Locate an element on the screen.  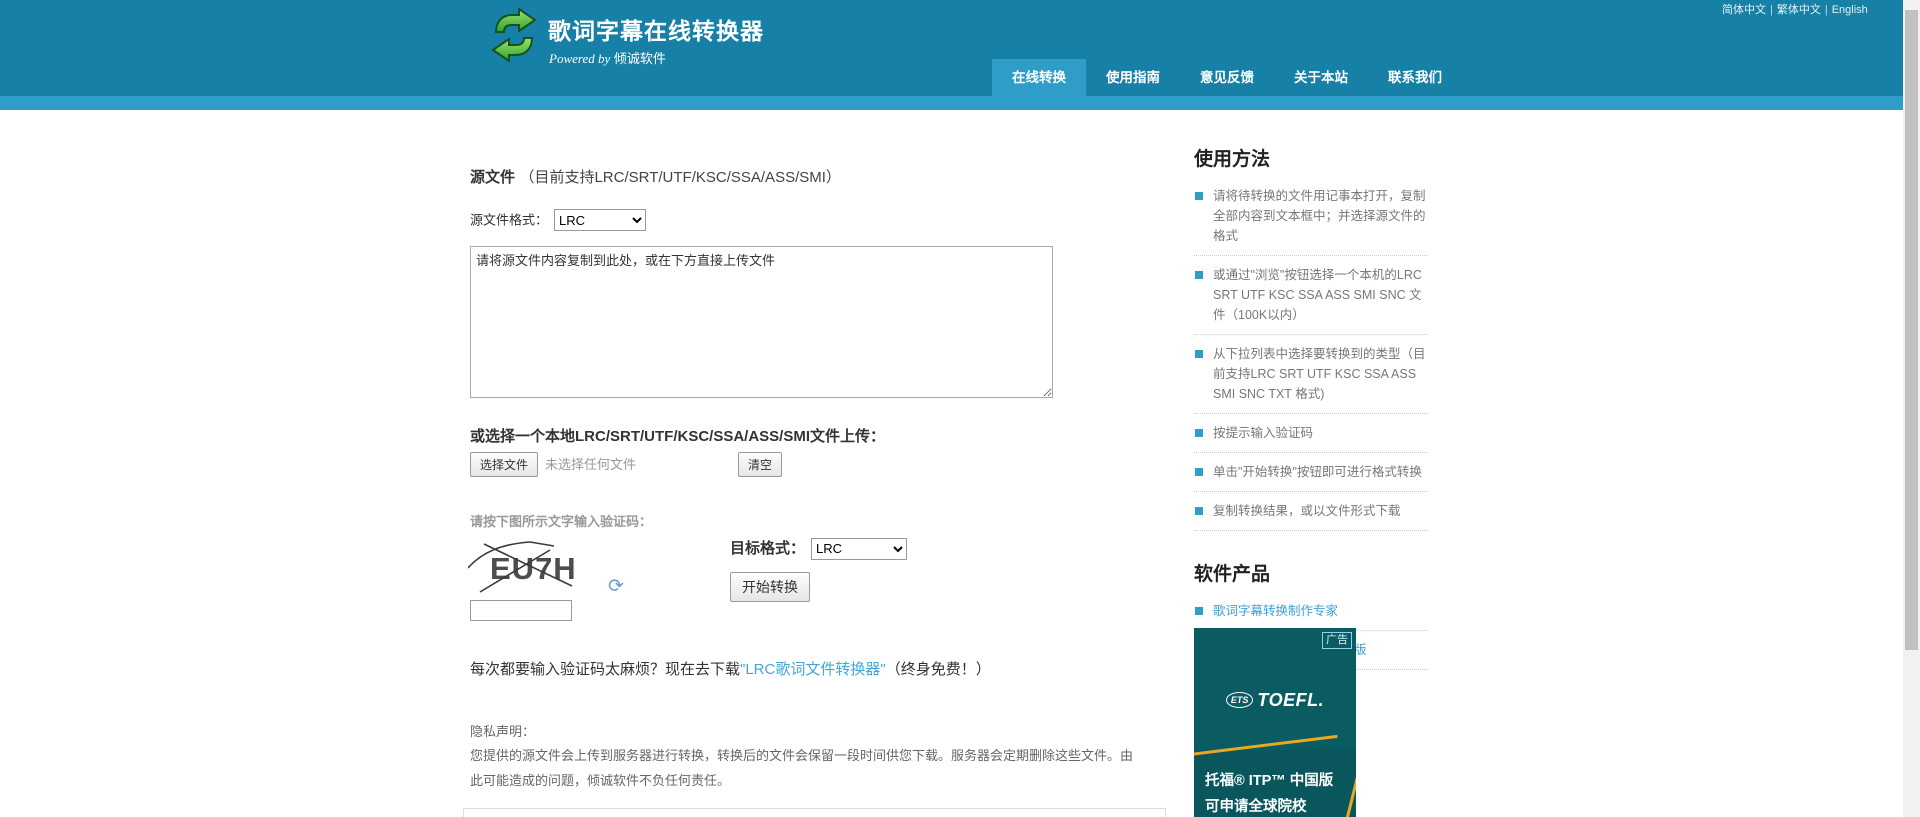
privacy-title: 隐私声明： is located at coordinates (503, 731).